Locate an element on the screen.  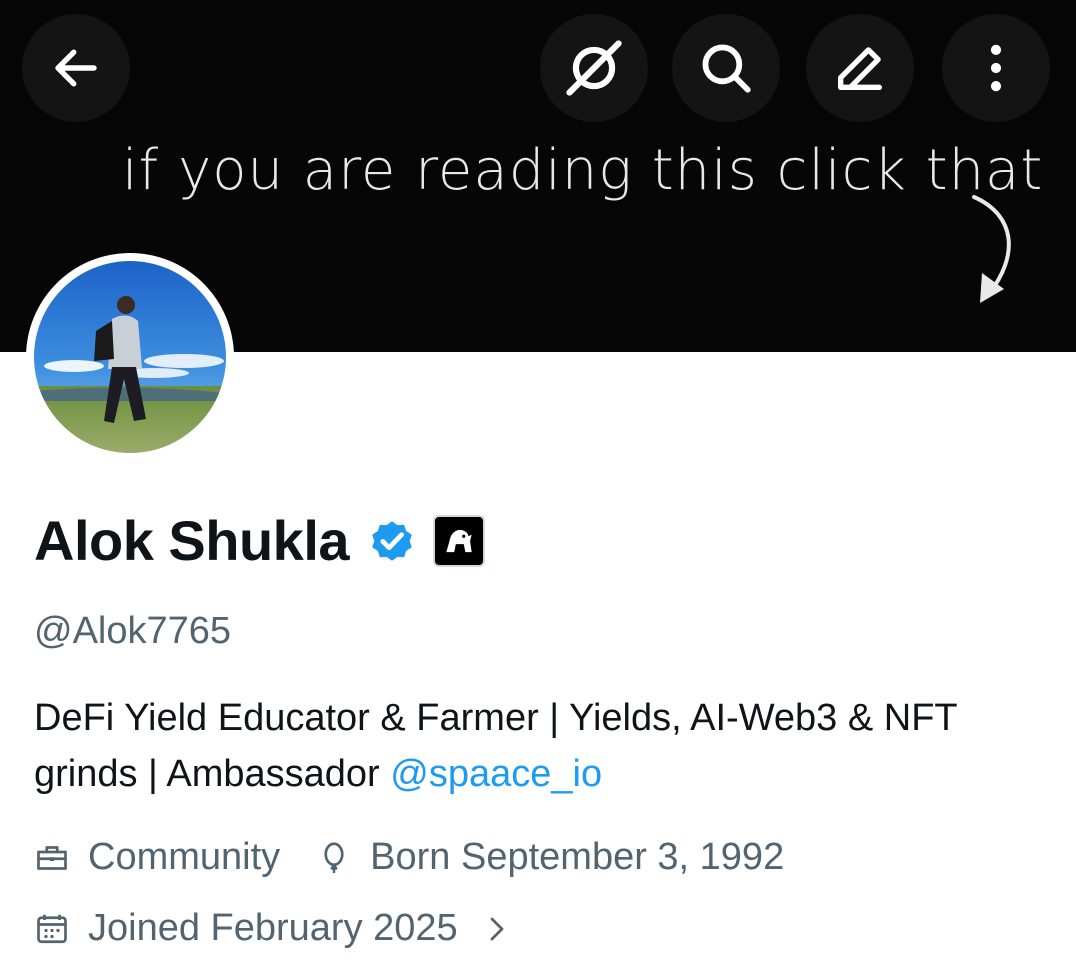
joined-row: Joined February 2025 is located at coordinates (273, 928).